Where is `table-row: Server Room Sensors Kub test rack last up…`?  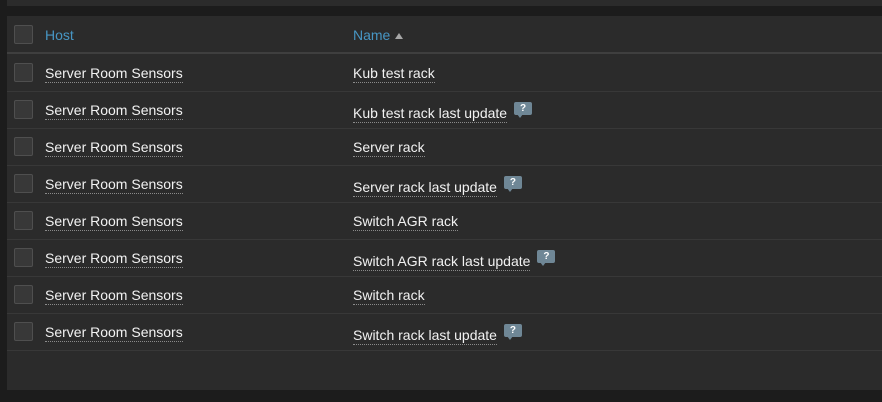 table-row: Server Room Sensors Kub test rack last up… is located at coordinates (444, 110).